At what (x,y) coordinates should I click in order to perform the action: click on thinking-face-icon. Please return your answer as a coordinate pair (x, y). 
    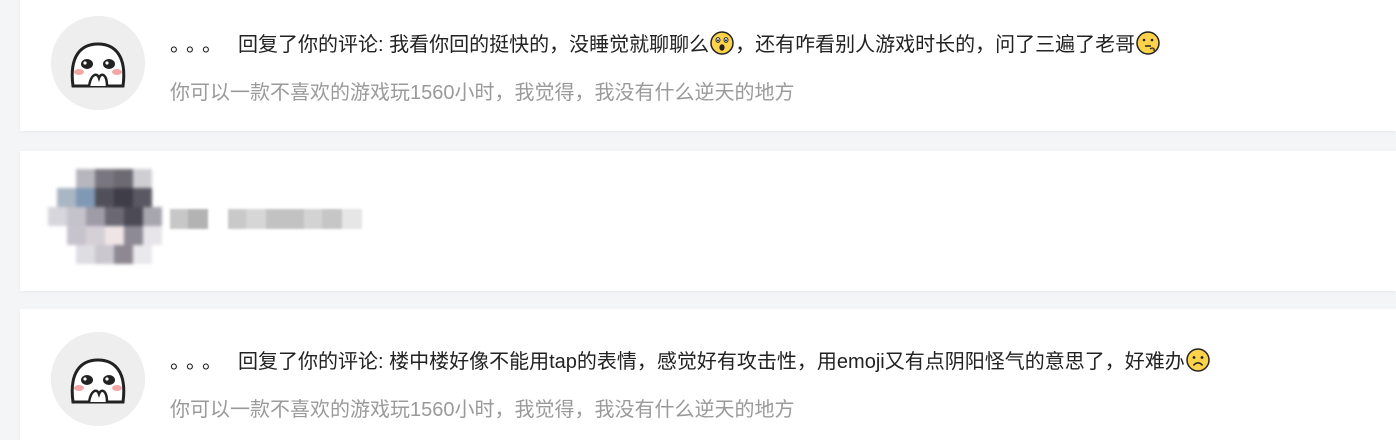
    Looking at the image, I should click on (1148, 42).